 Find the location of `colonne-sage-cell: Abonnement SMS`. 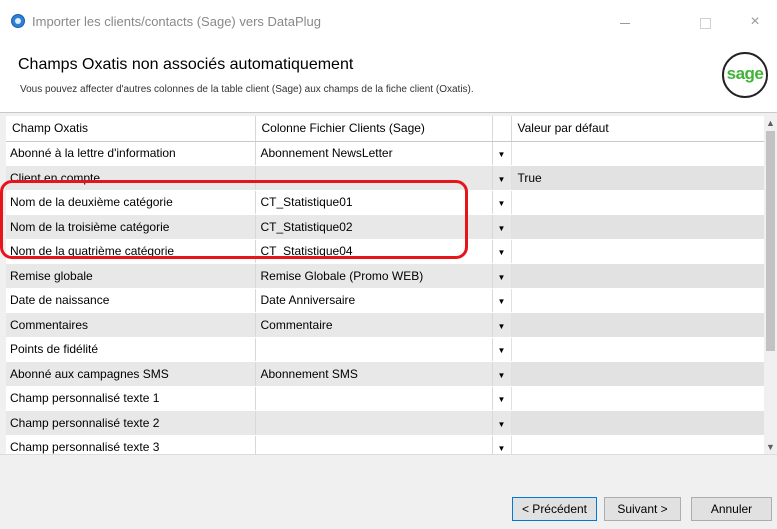

colonne-sage-cell: Abonnement SMS is located at coordinates (374, 374).